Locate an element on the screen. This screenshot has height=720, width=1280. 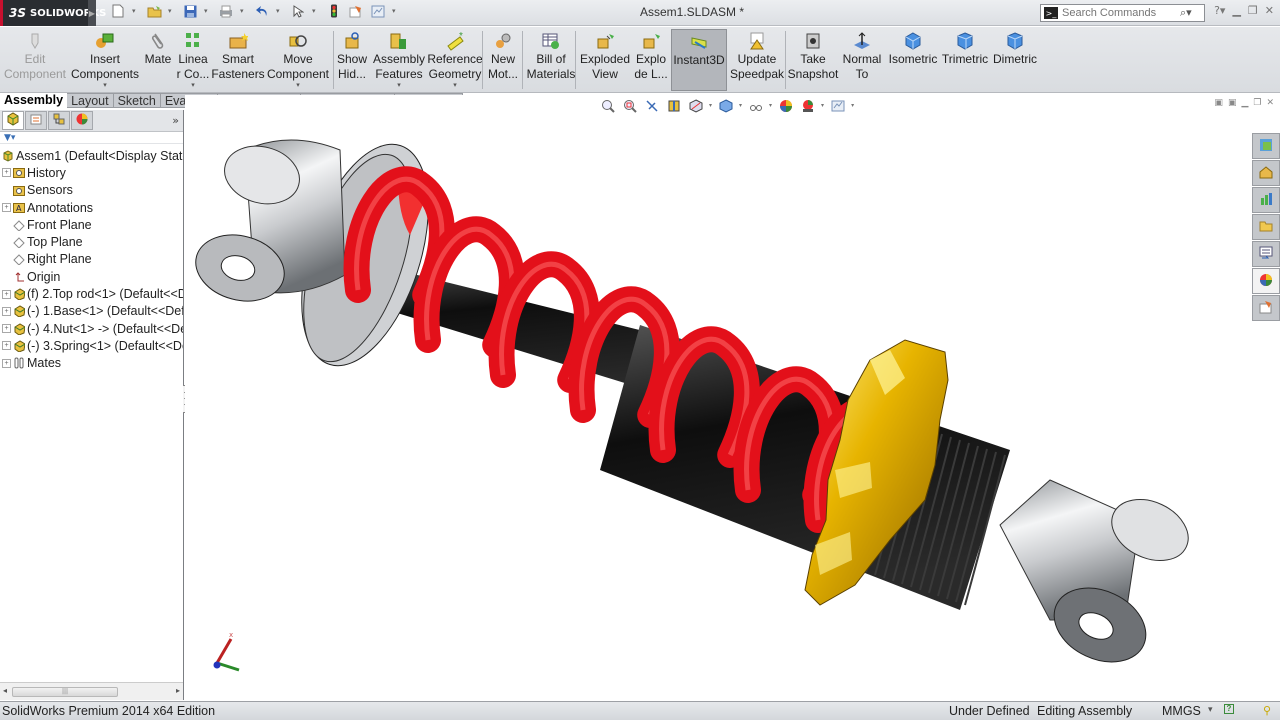
save-dropdown: ▾ is located at coordinates (208, 11).